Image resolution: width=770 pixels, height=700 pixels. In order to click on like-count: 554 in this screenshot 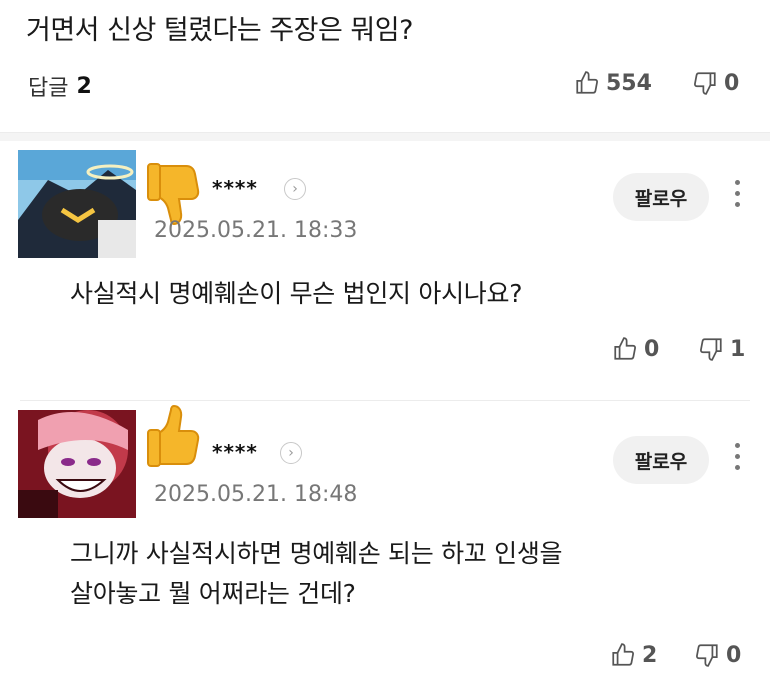, I will do `click(629, 83)`.